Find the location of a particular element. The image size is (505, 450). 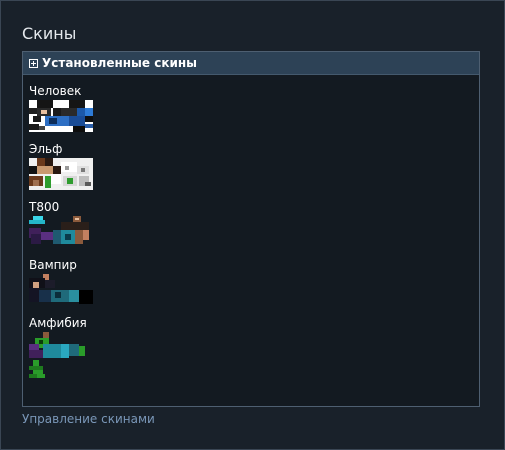

skin-item: T800 is located at coordinates (61, 224).